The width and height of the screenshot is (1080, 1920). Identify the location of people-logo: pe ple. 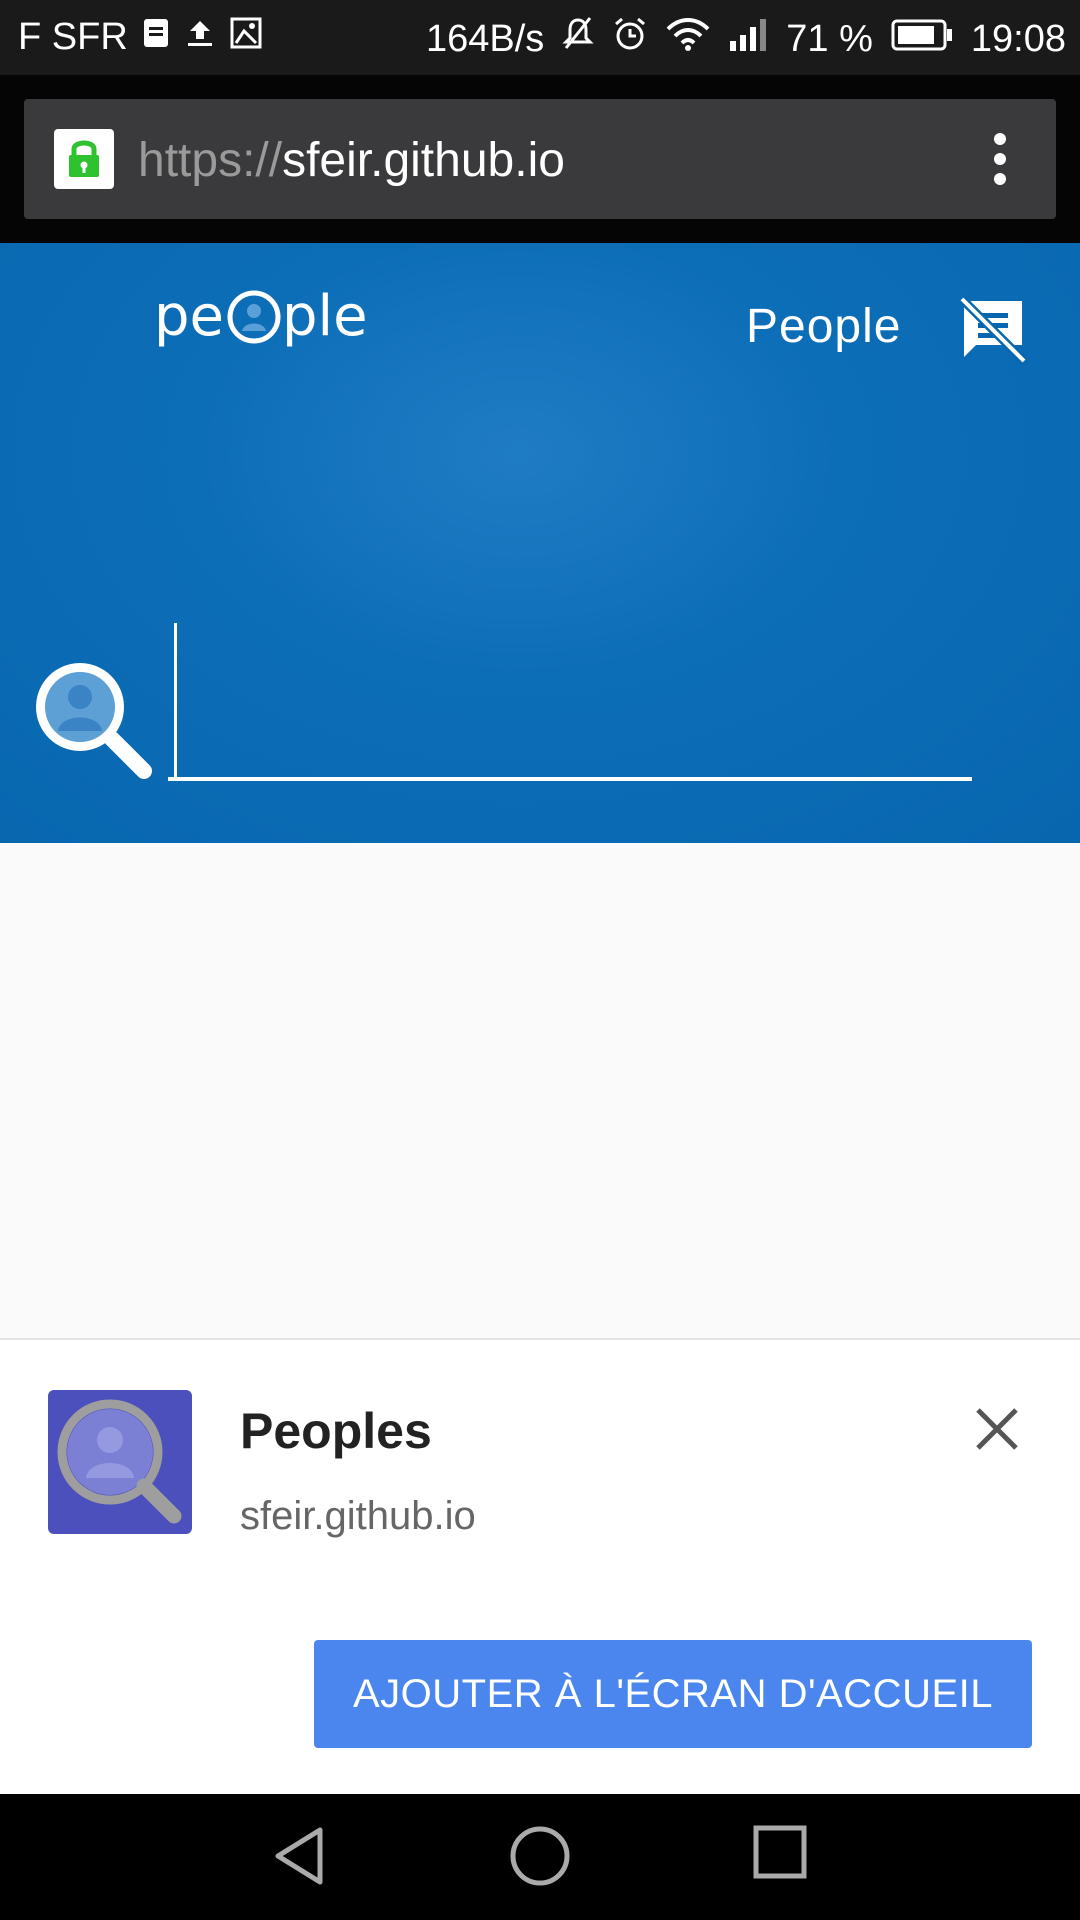
(265, 323).